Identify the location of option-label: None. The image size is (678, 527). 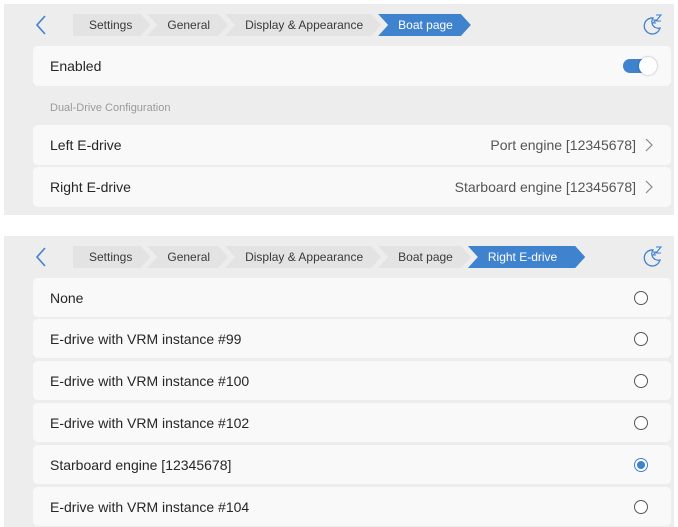
(67, 298).